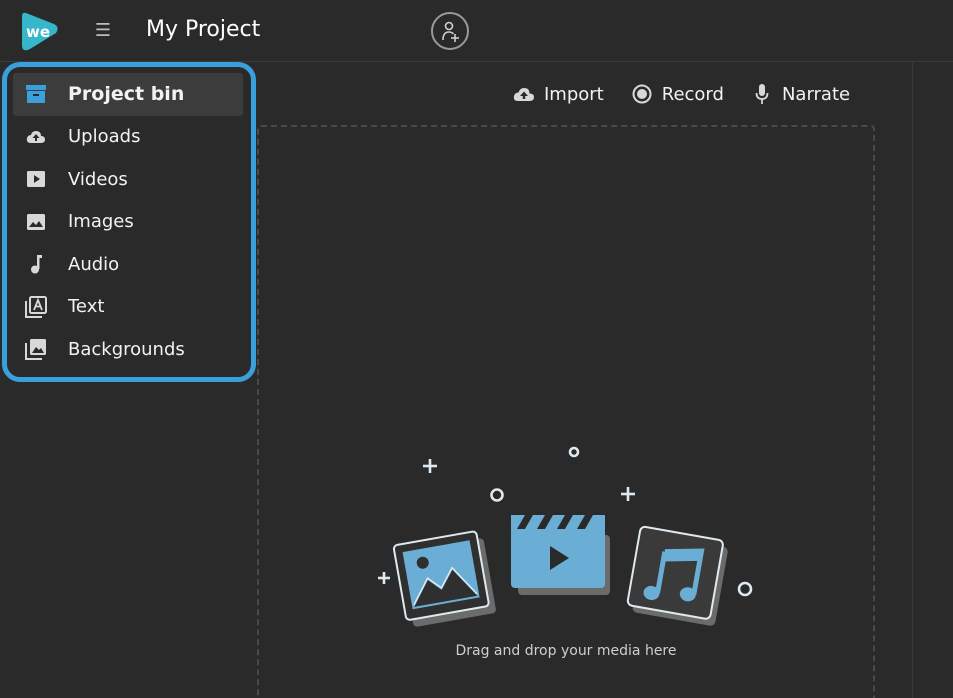 Image resolution: width=953 pixels, height=698 pixels. I want to click on record-button: Record, so click(677, 94).